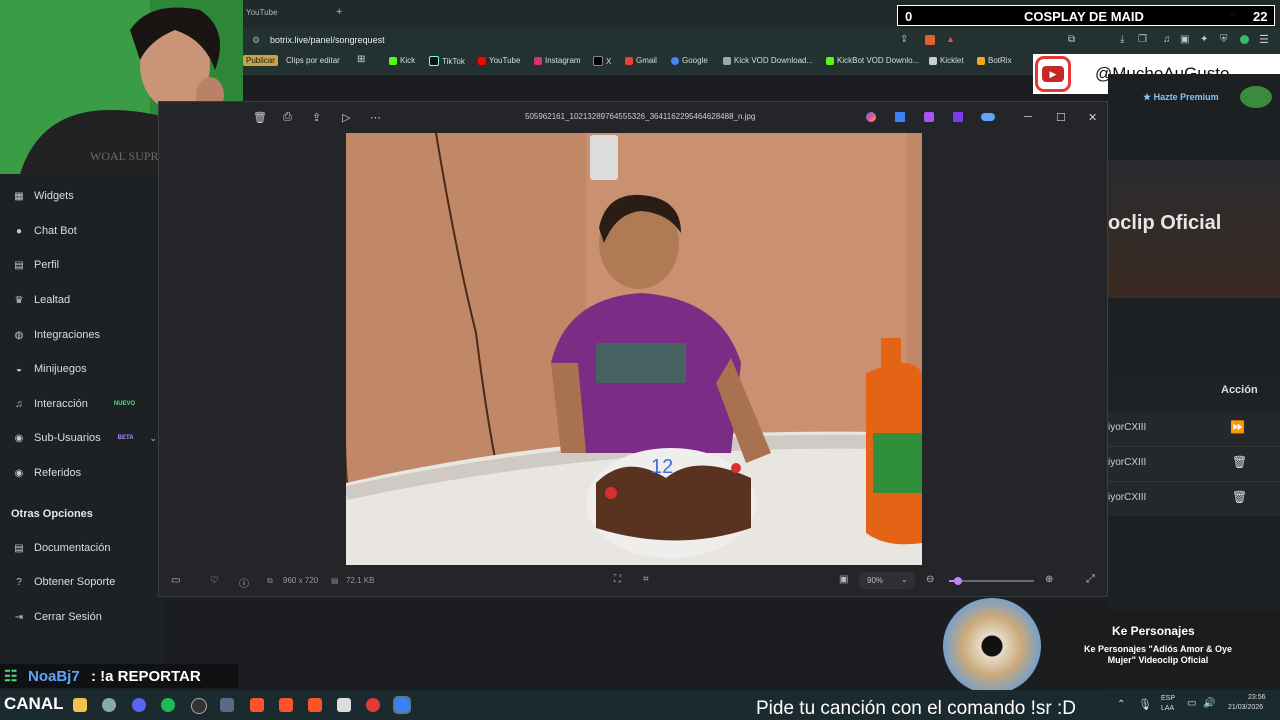  I want to click on spotify-icon, so click(168, 705).